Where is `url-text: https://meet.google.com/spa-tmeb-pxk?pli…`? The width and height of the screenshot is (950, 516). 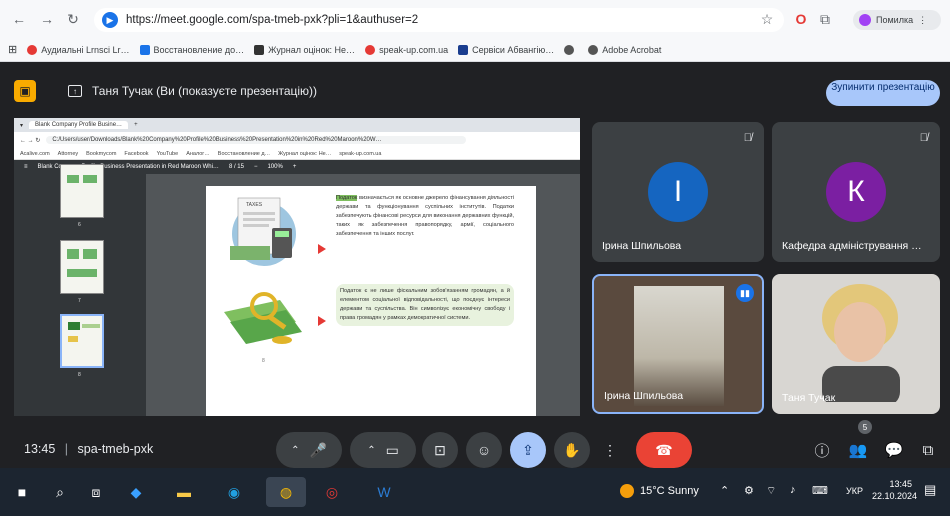
url-text: https://meet.google.com/spa-tmeb-pxk?pli… is located at coordinates (272, 20).